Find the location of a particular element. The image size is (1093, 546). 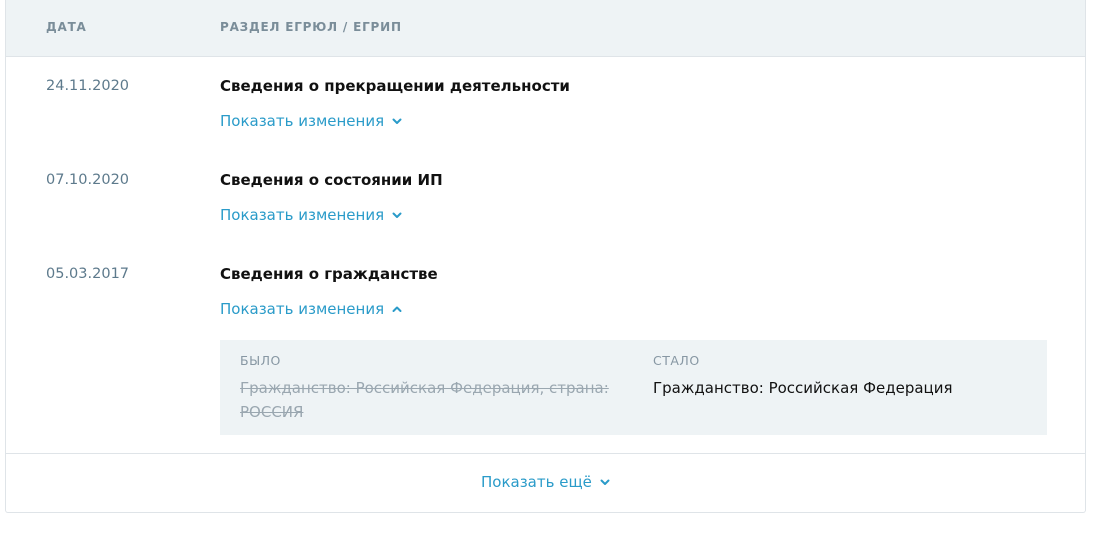

was-label: БЫЛО is located at coordinates (260, 360).